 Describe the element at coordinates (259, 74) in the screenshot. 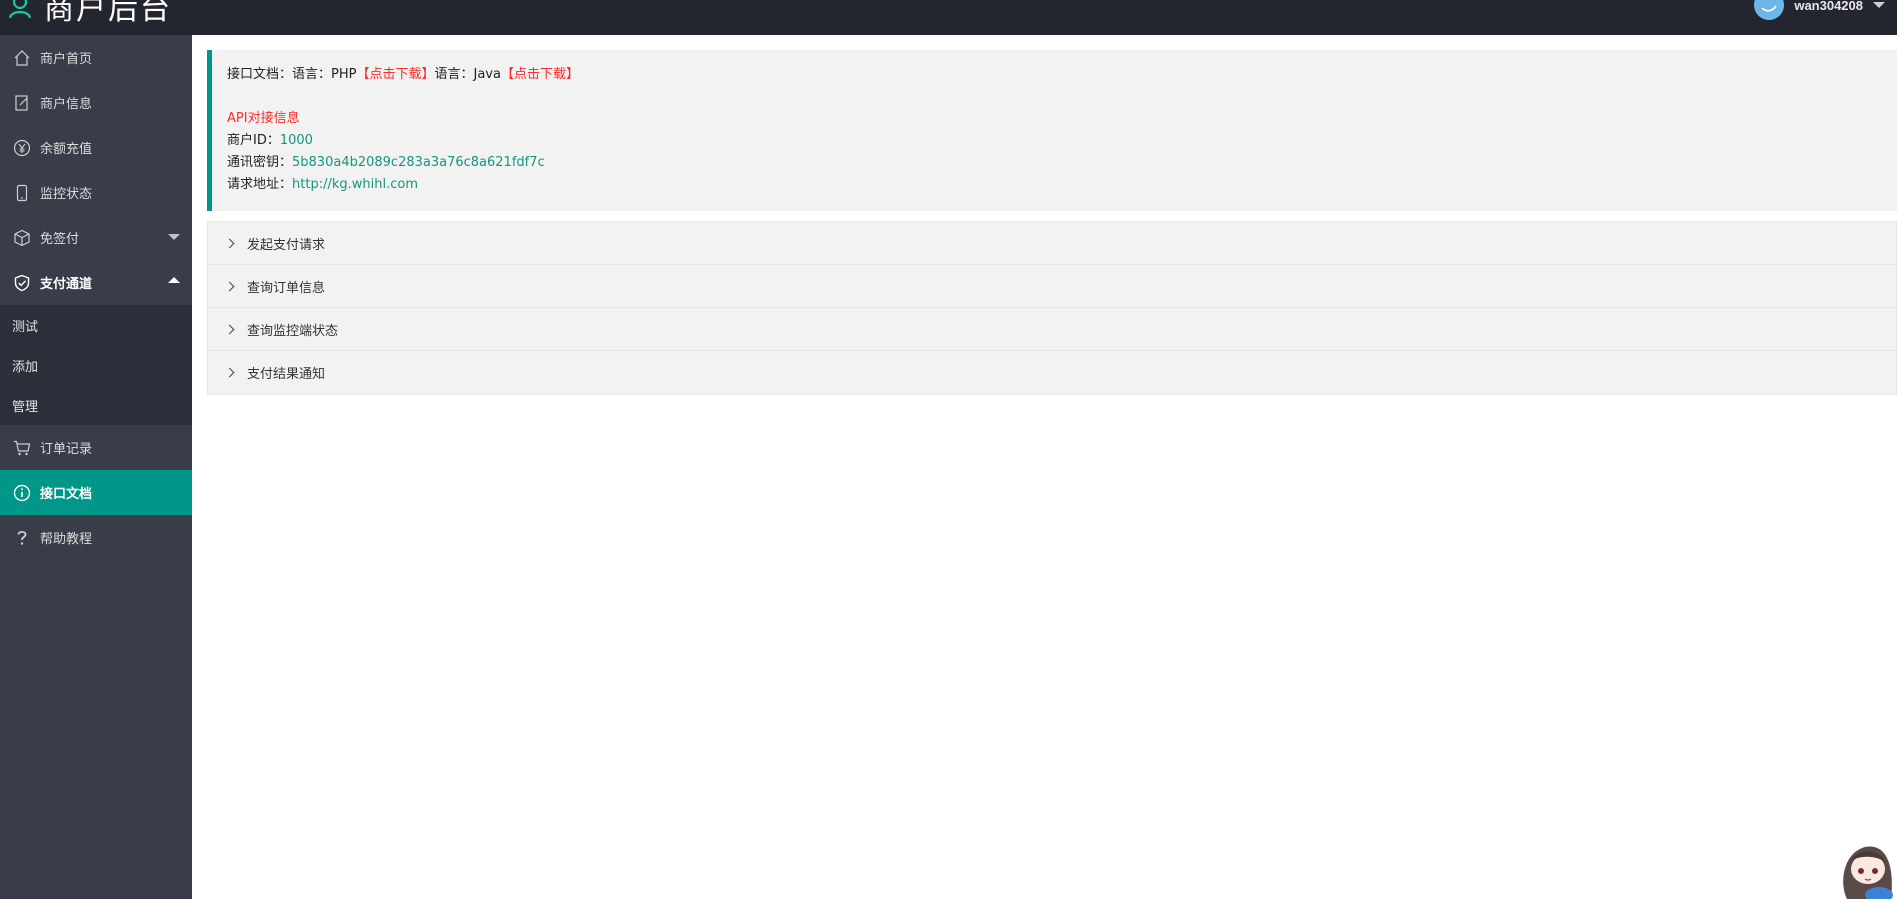

I see `doc-label: 接口文档：` at that location.